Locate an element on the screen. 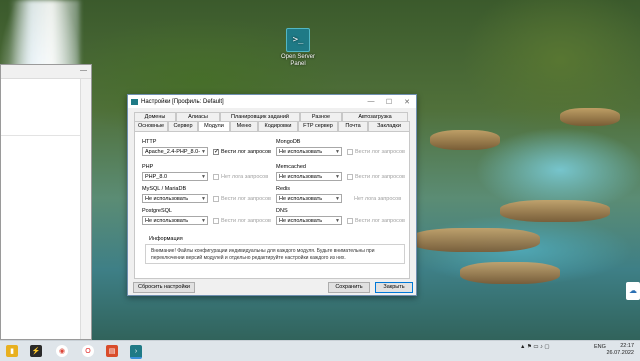 The width and height of the screenshot is (640, 361). module-redis: Redis Не использовать ▼ Нет лога запросов is located at coordinates (338, 194).